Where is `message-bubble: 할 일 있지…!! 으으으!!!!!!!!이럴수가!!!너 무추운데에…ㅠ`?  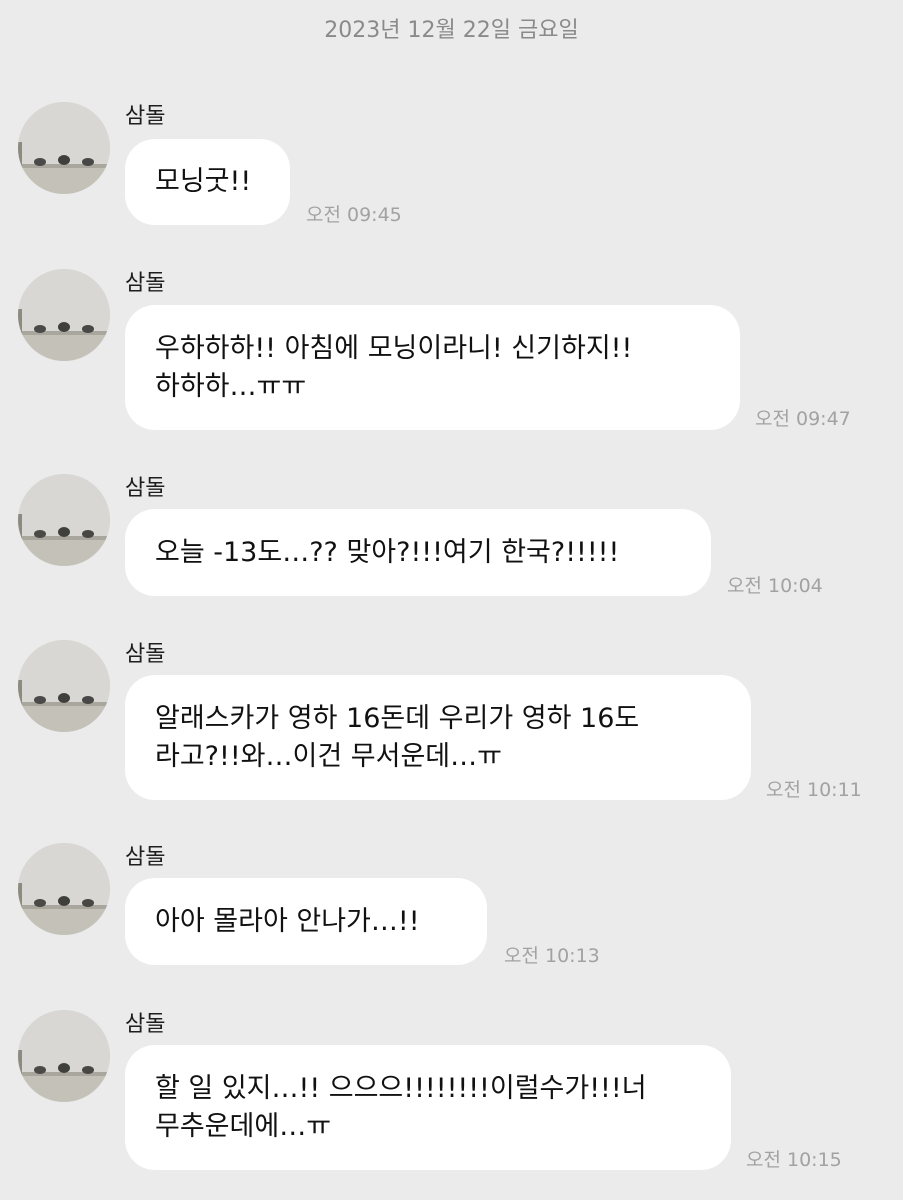 message-bubble: 할 일 있지…!! 으으으!!!!!!!!이럴수가!!!너 무추운데에…ㅠ is located at coordinates (428, 1107).